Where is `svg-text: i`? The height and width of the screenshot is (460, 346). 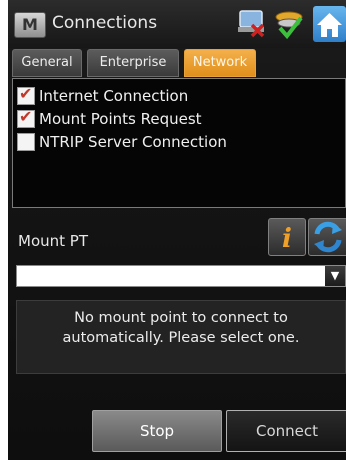 svg-text: i is located at coordinates (287, 239).